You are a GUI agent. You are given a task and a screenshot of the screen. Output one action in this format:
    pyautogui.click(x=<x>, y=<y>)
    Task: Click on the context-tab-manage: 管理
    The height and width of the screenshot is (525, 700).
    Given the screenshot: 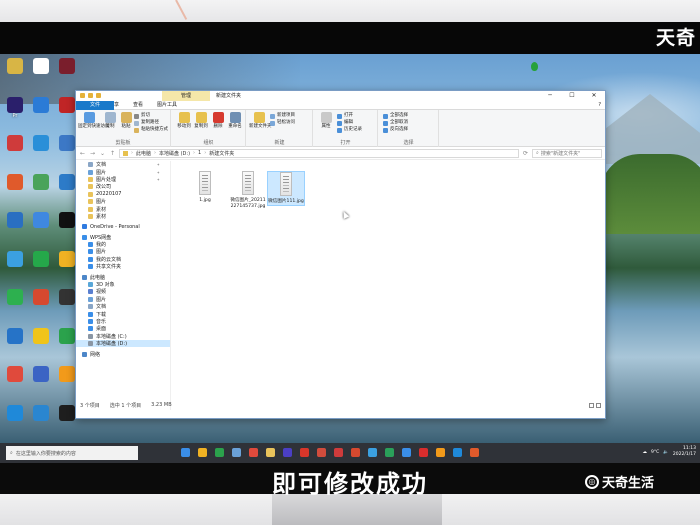 What is the action you would take?
    pyautogui.click(x=186, y=96)
    